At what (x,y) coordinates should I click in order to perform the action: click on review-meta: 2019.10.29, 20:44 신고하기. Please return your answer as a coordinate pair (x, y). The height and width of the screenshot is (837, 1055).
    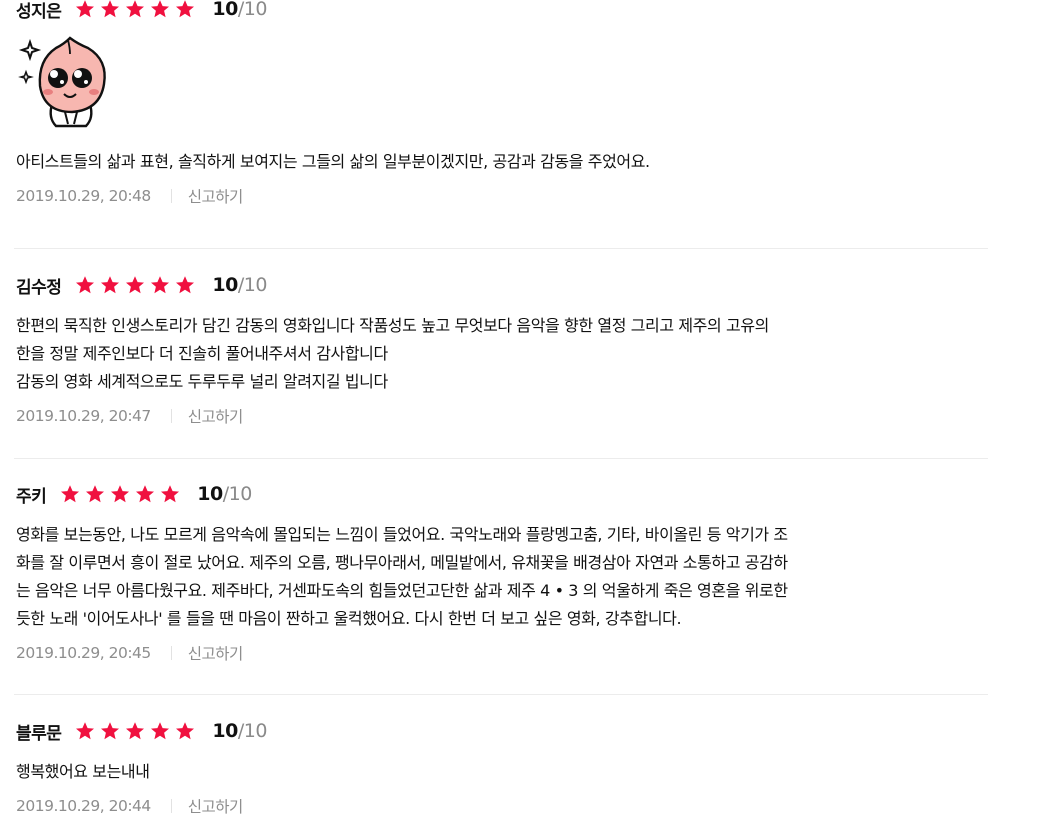
    Looking at the image, I should click on (502, 806).